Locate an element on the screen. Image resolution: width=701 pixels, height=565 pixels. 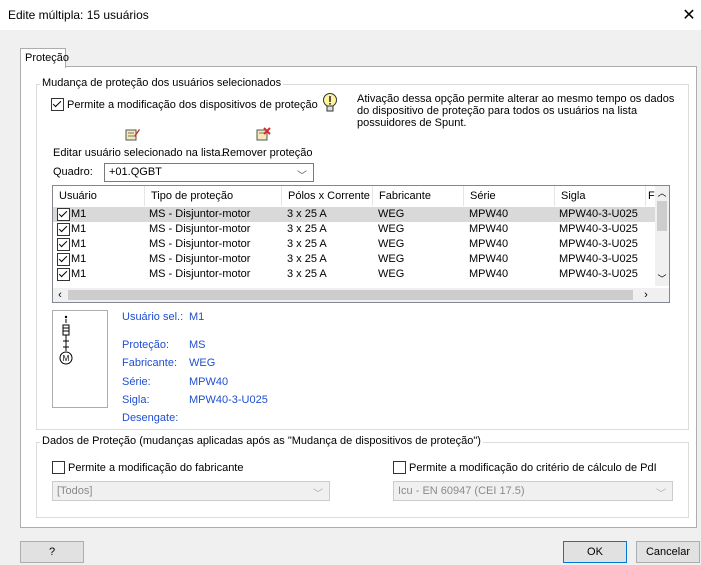
column-header: Pólos x Corrente is located at coordinates (327, 196).